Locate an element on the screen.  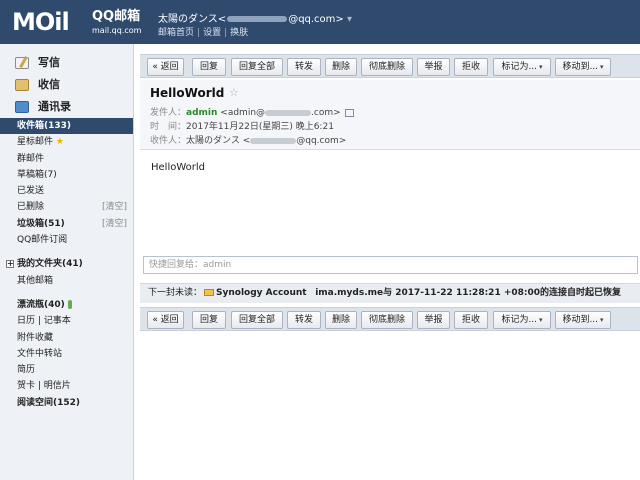
recipient-name: 太陽のダンス < is located at coordinates (218, 141).